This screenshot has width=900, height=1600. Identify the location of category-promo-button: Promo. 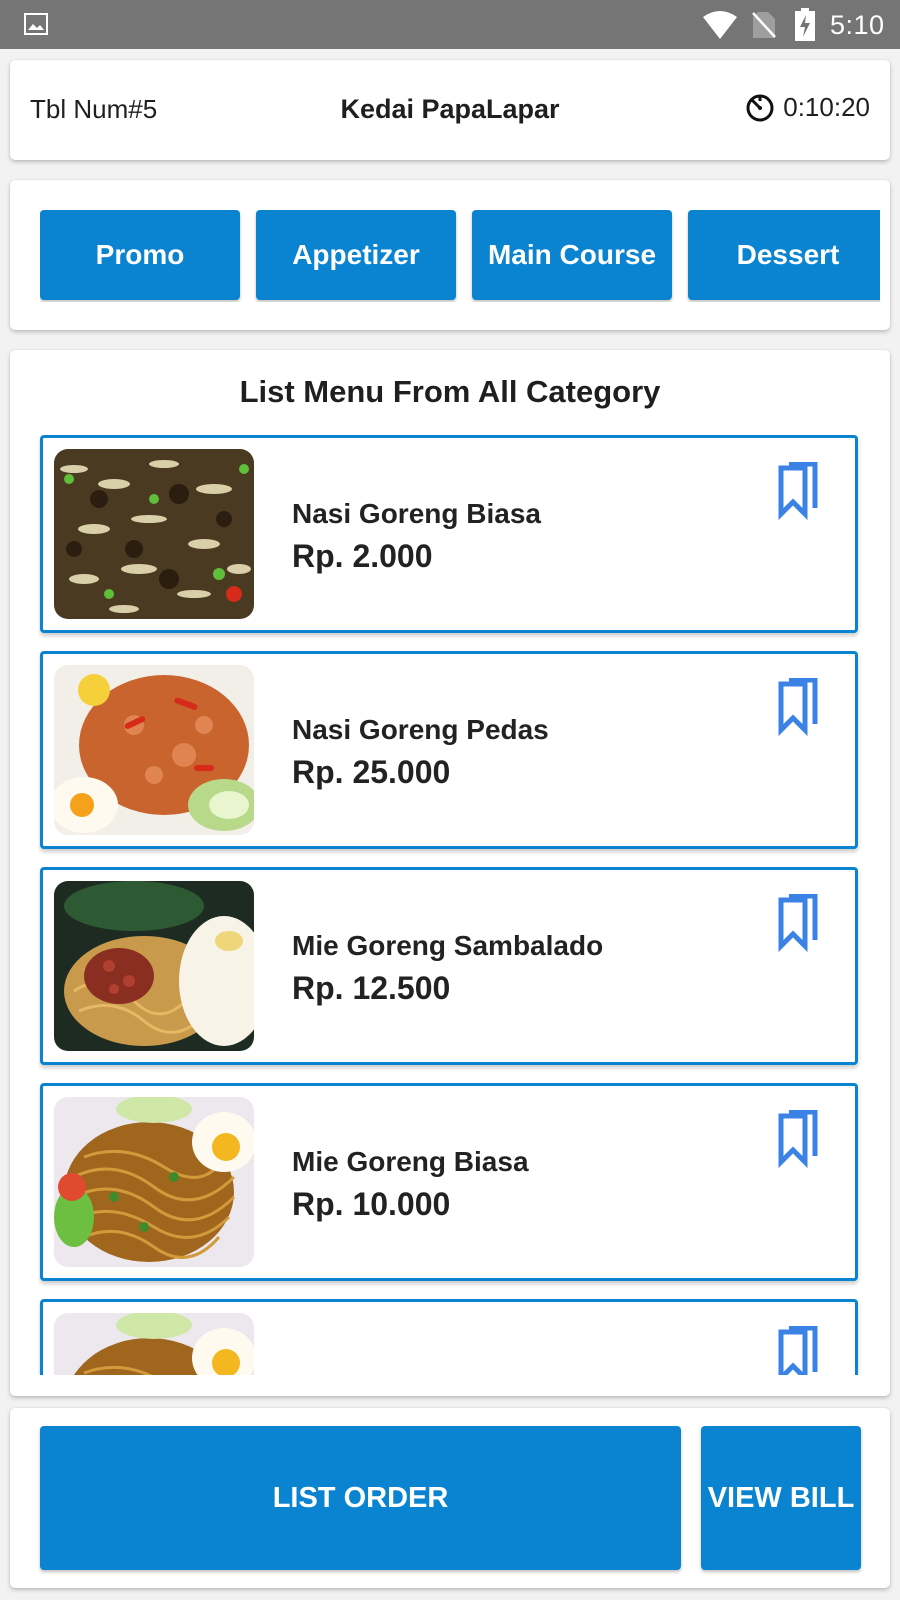
(140, 255).